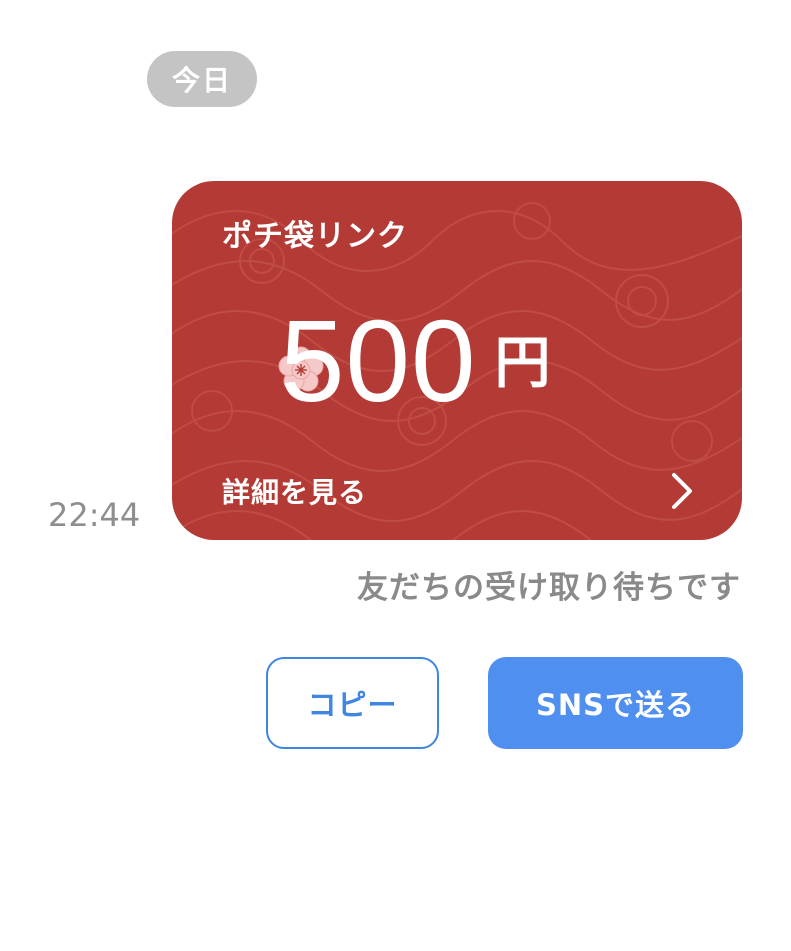 The width and height of the screenshot is (791, 951). I want to click on sns-button-label: SNSで送る, so click(615, 705).